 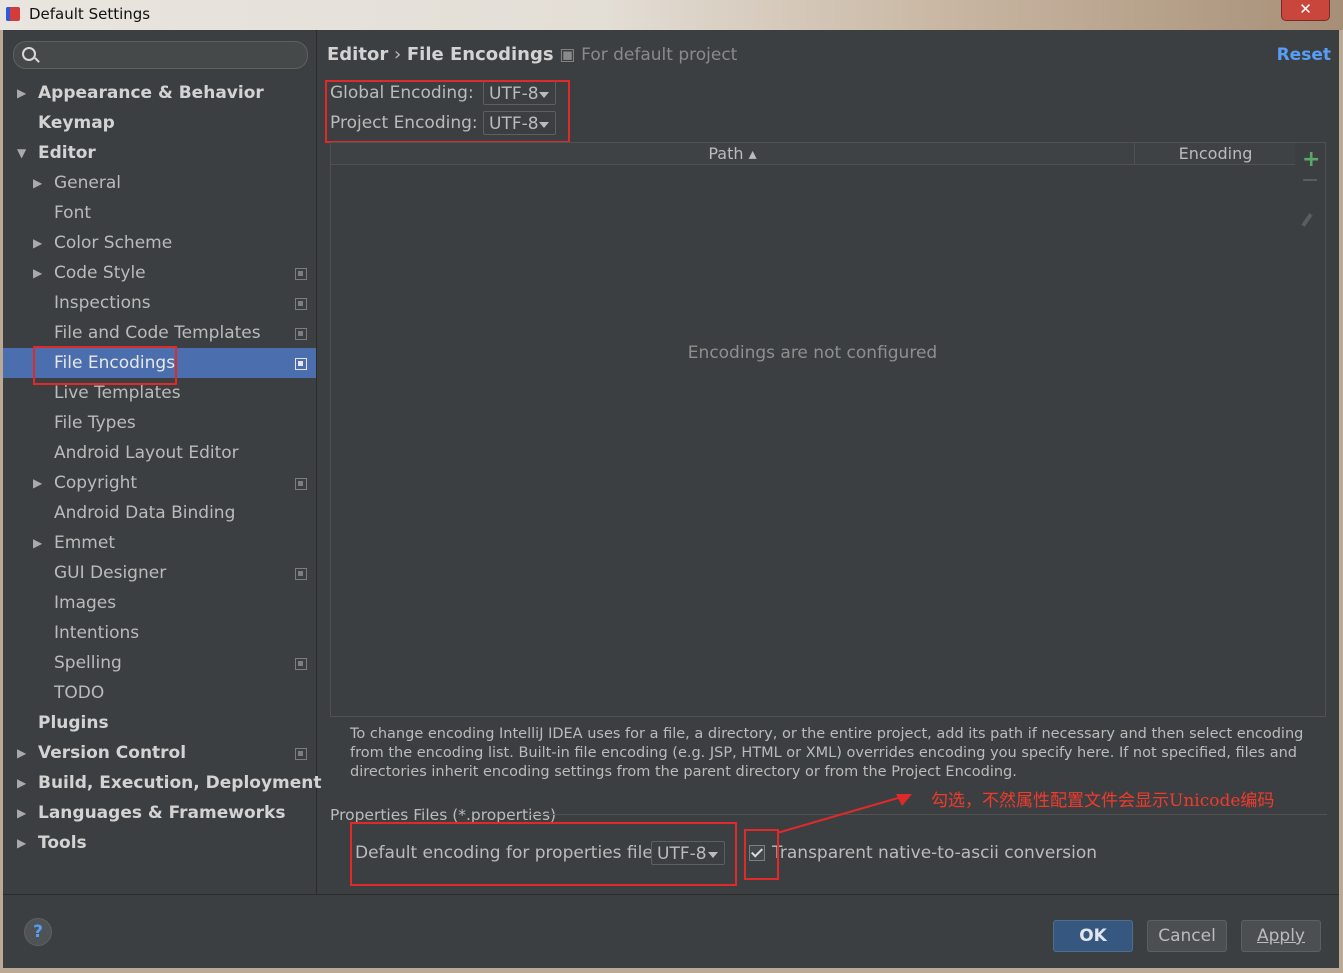 I want to click on sidebar-item-version-control: ▶ Version Control, so click(x=159, y=753).